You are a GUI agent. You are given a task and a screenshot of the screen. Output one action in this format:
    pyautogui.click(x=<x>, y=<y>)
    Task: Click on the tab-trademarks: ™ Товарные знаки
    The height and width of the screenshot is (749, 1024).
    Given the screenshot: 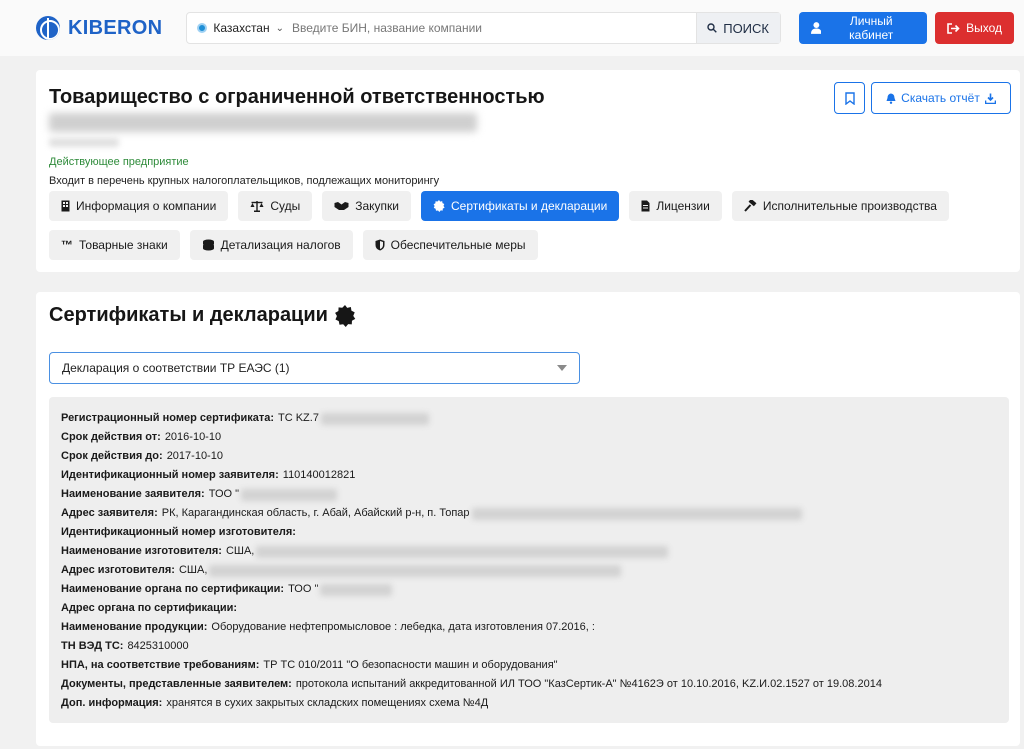 What is the action you would take?
    pyautogui.click(x=114, y=245)
    